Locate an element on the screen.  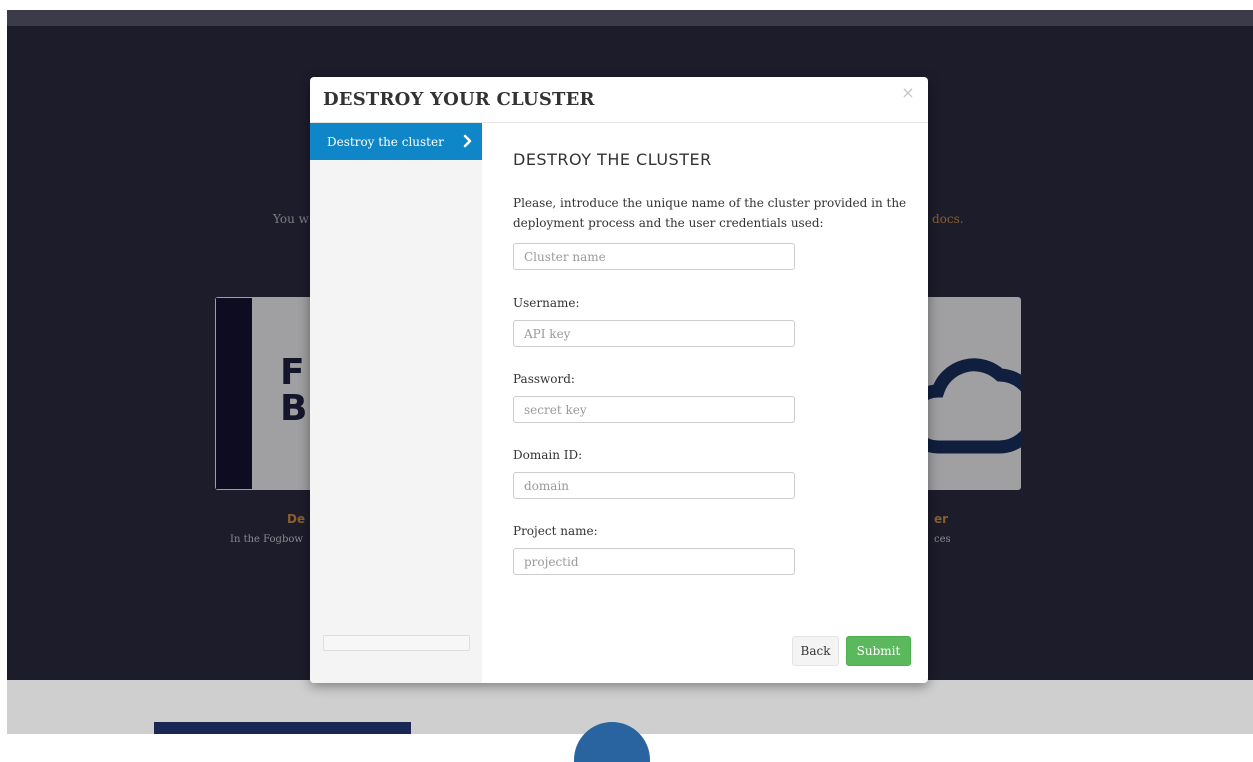
partner-logo is located at coordinates (282, 728).